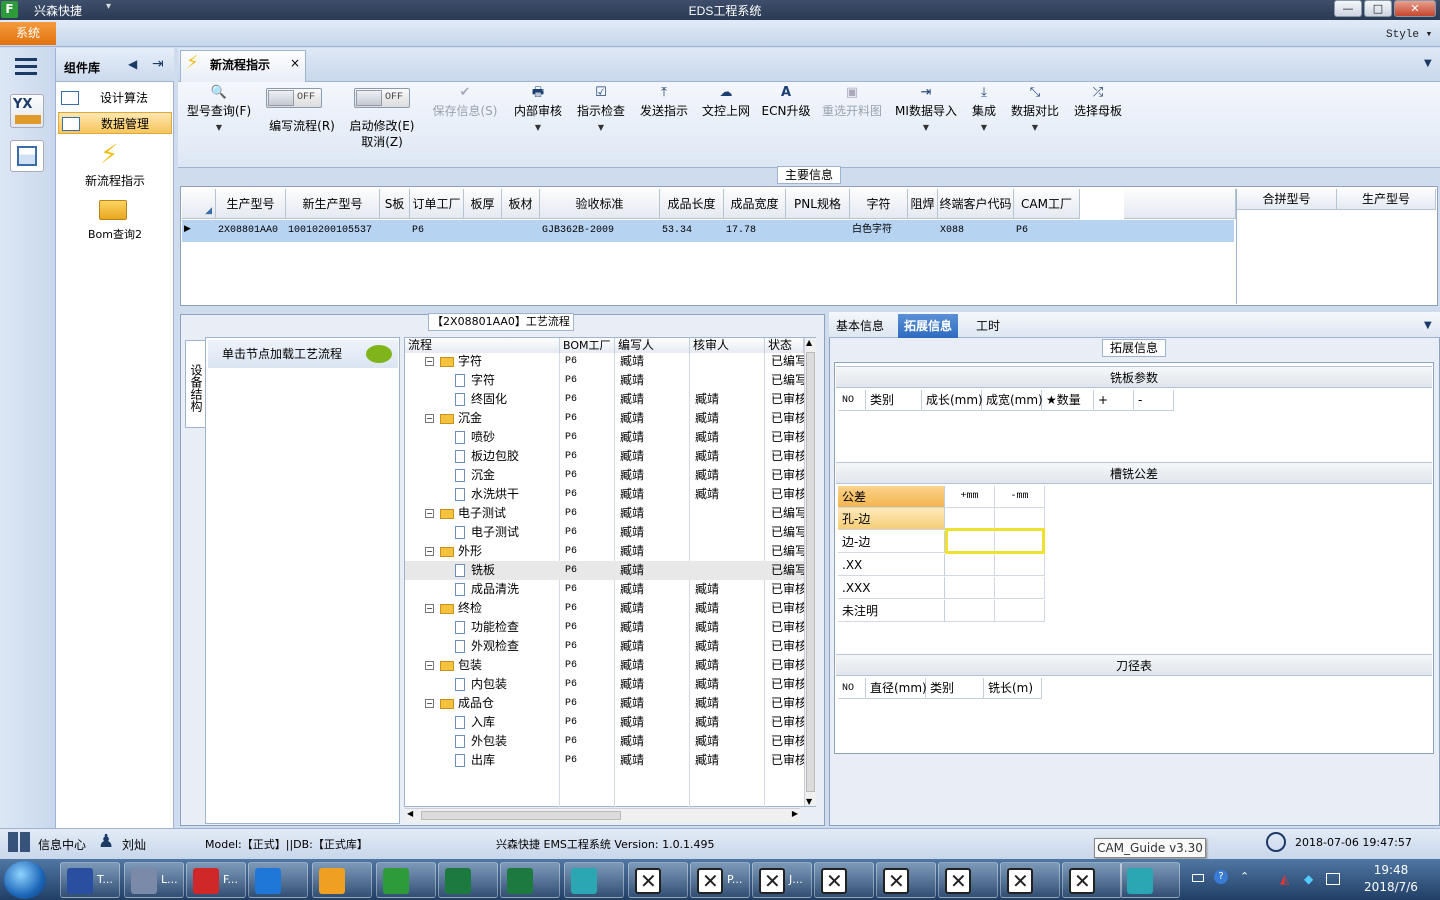 This screenshot has width=1440, height=900. I want to click on start-button-icon, so click(25, 880).